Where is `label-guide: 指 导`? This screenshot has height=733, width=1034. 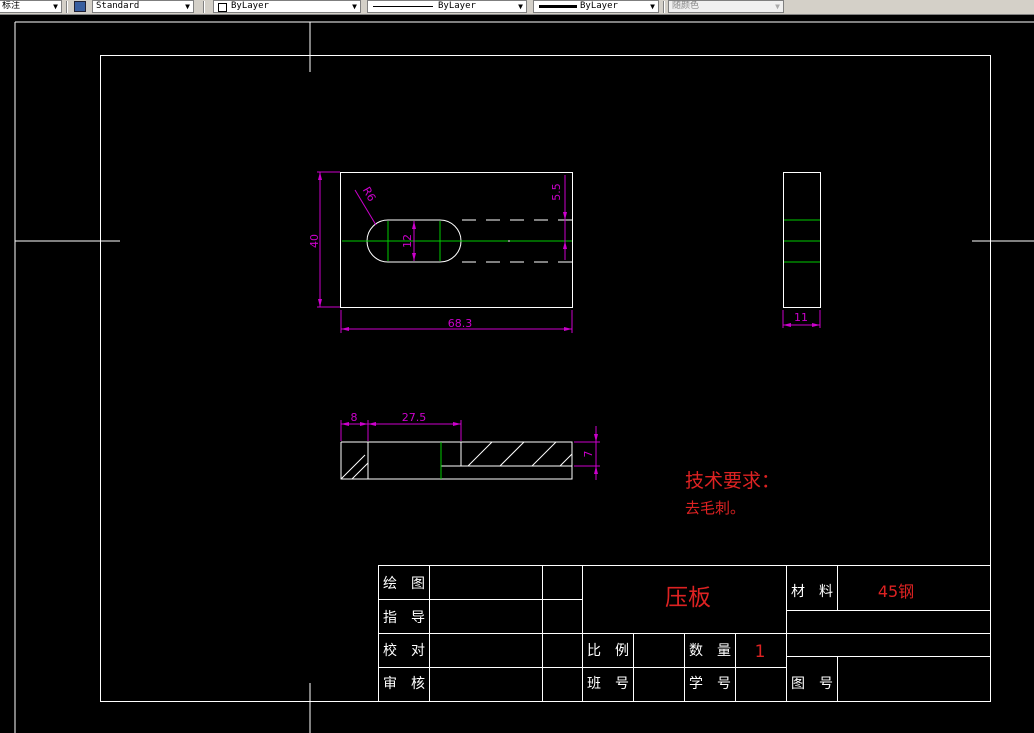 label-guide: 指 导 is located at coordinates (404, 618).